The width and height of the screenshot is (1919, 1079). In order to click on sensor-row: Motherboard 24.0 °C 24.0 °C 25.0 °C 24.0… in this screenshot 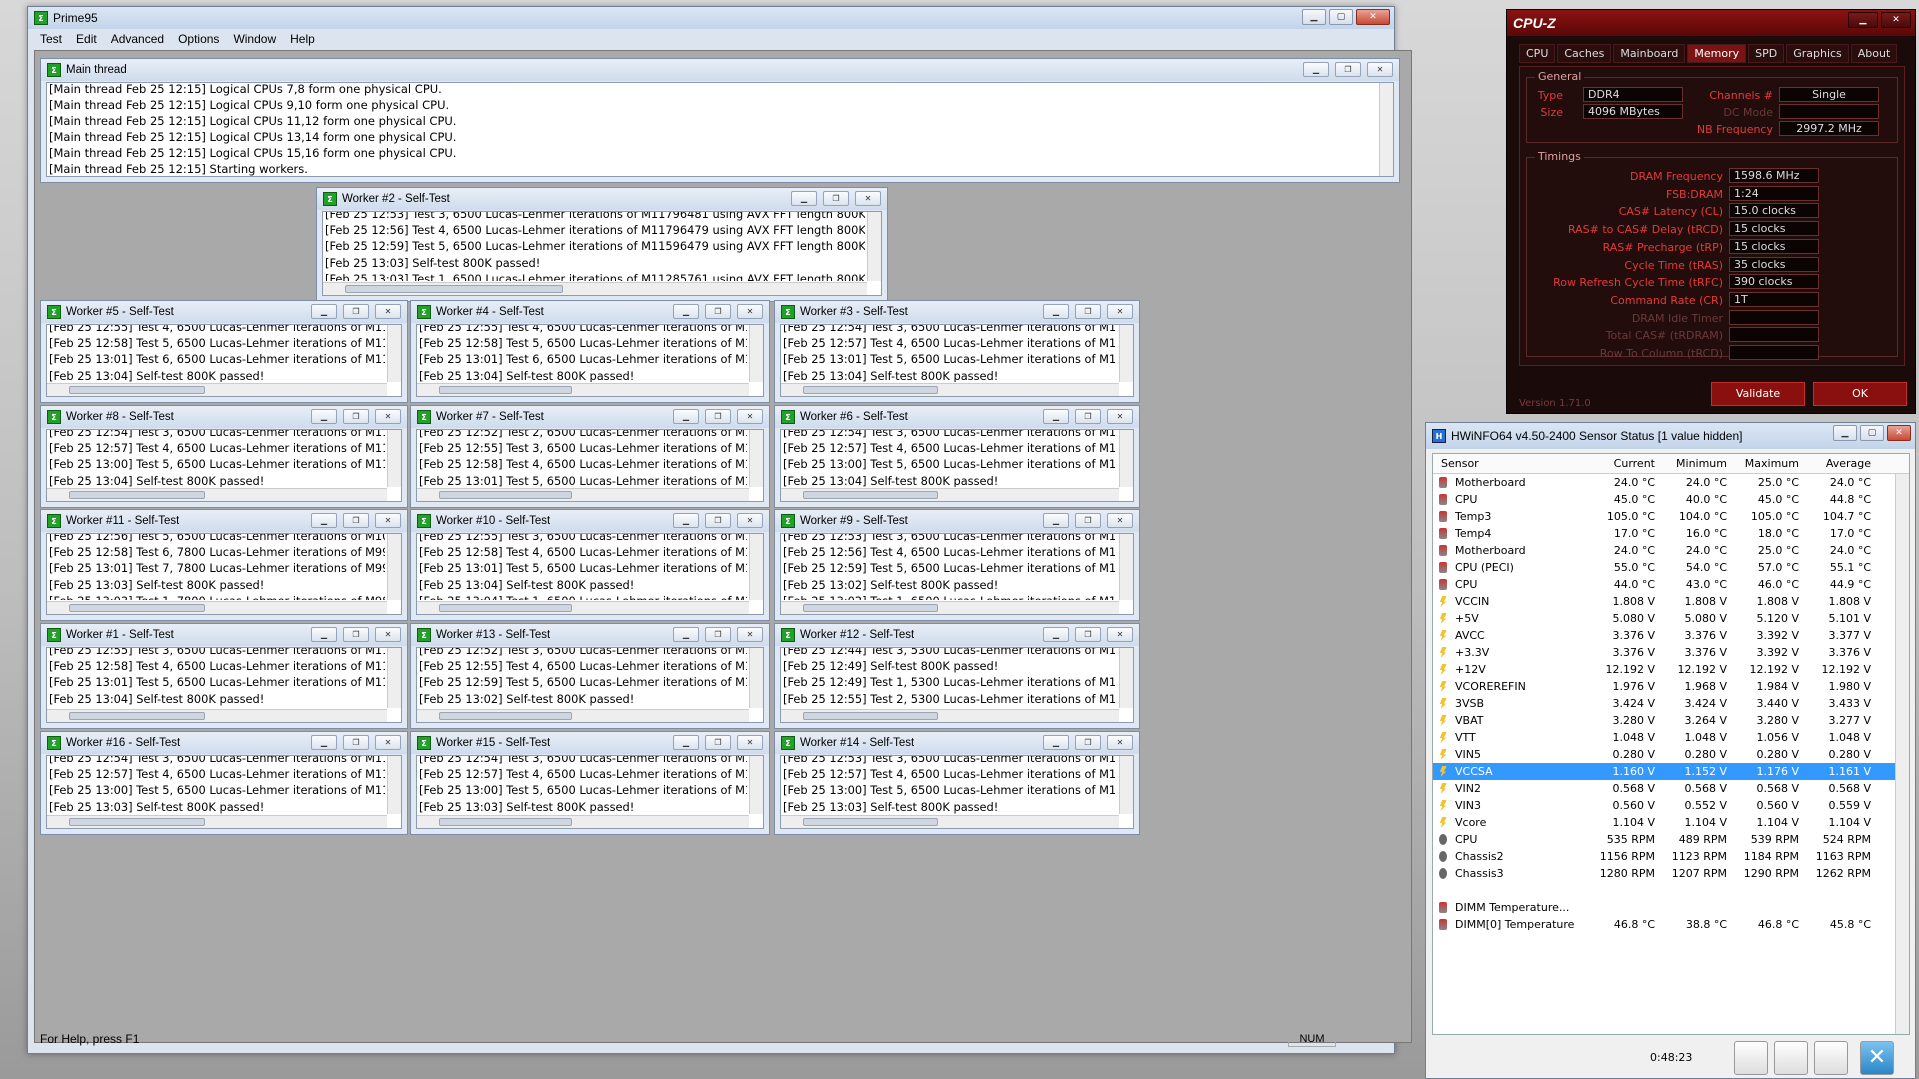, I will do `click(1671, 550)`.